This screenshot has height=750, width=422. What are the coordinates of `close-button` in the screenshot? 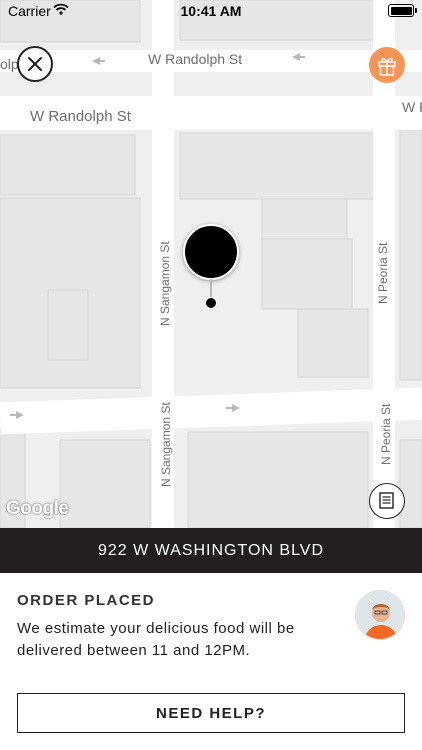 It's located at (35, 64).